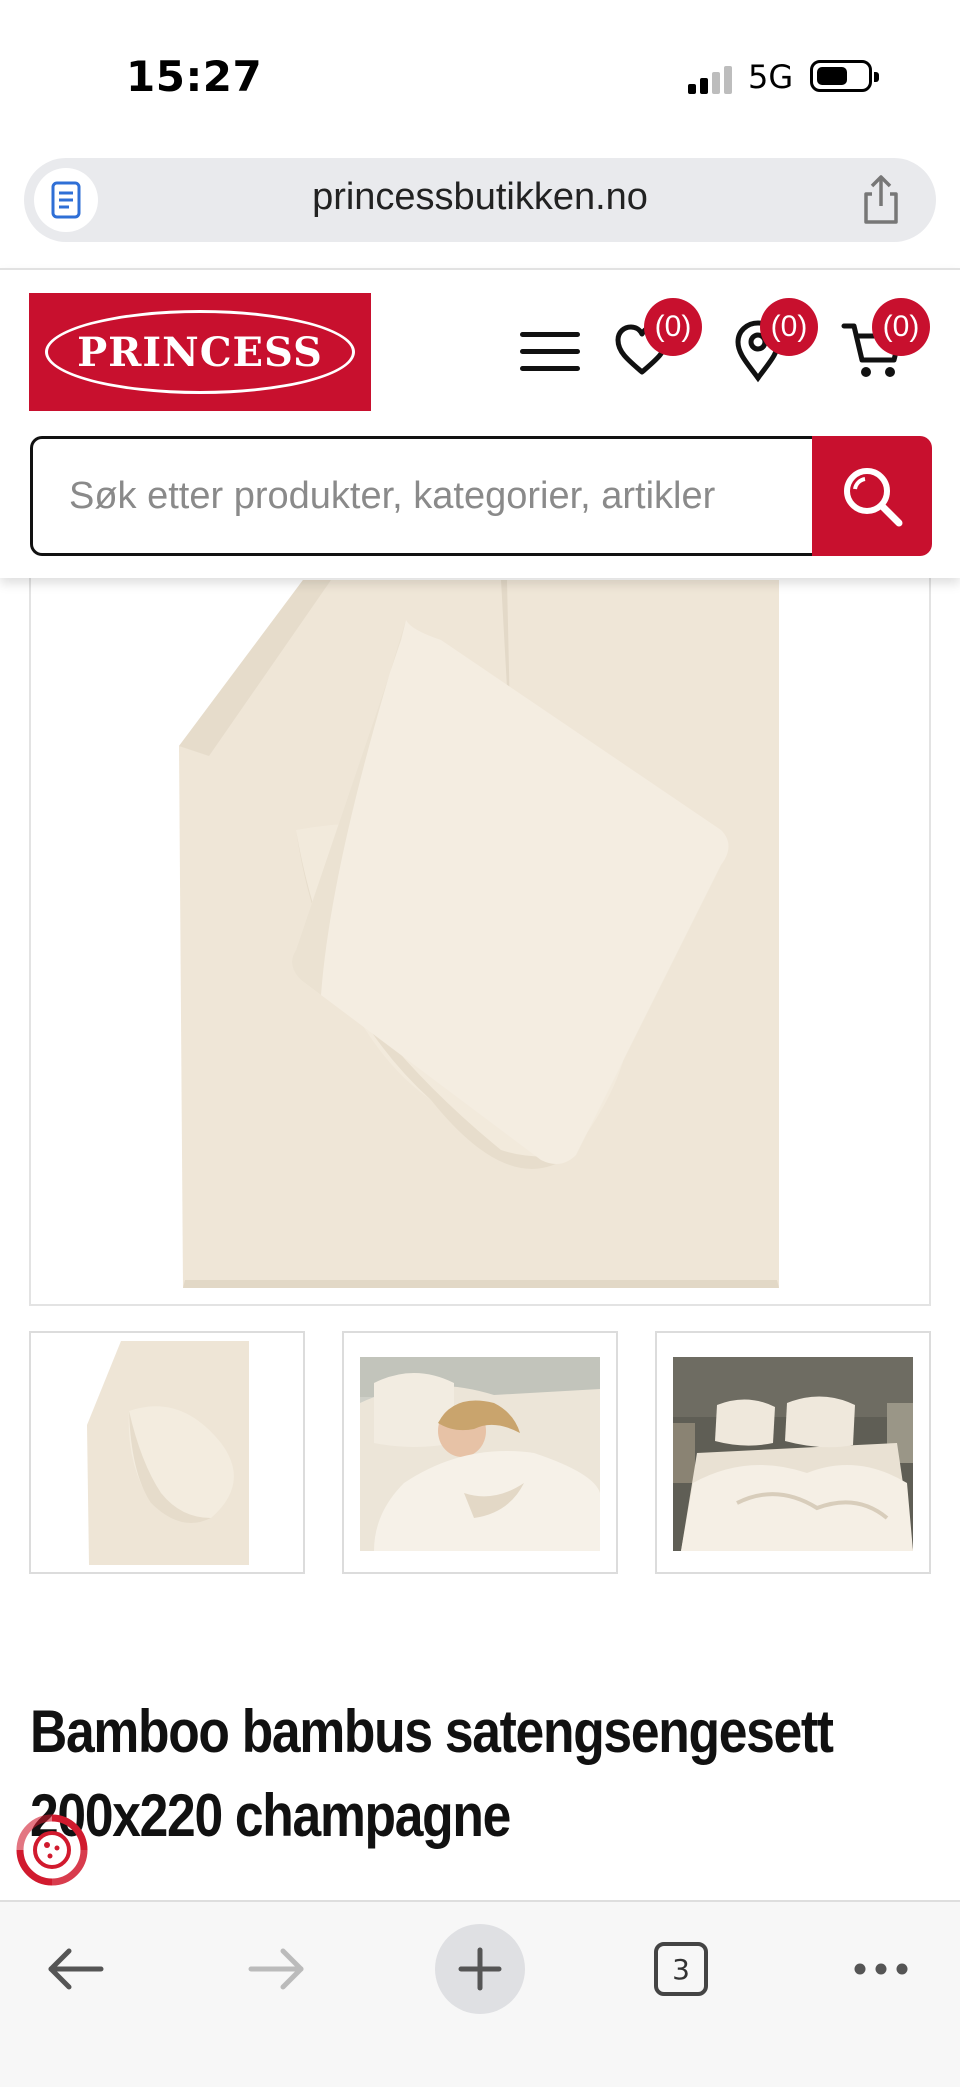 This screenshot has height=2087, width=960. I want to click on share-icon, so click(881, 200).